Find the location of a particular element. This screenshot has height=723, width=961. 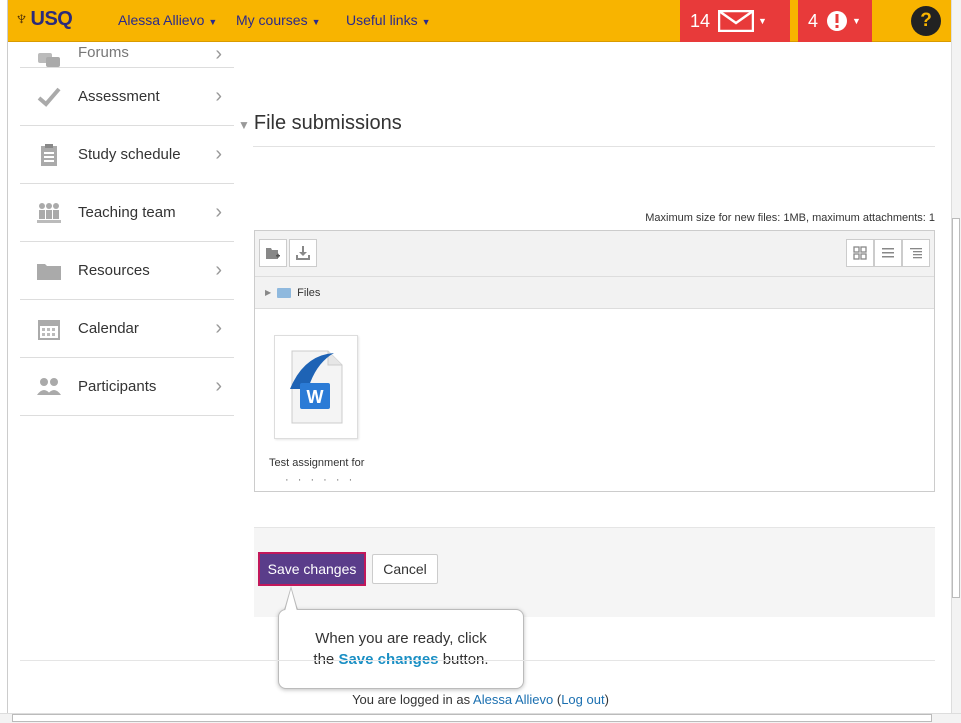

clipboard-icon is located at coordinates (49, 155).